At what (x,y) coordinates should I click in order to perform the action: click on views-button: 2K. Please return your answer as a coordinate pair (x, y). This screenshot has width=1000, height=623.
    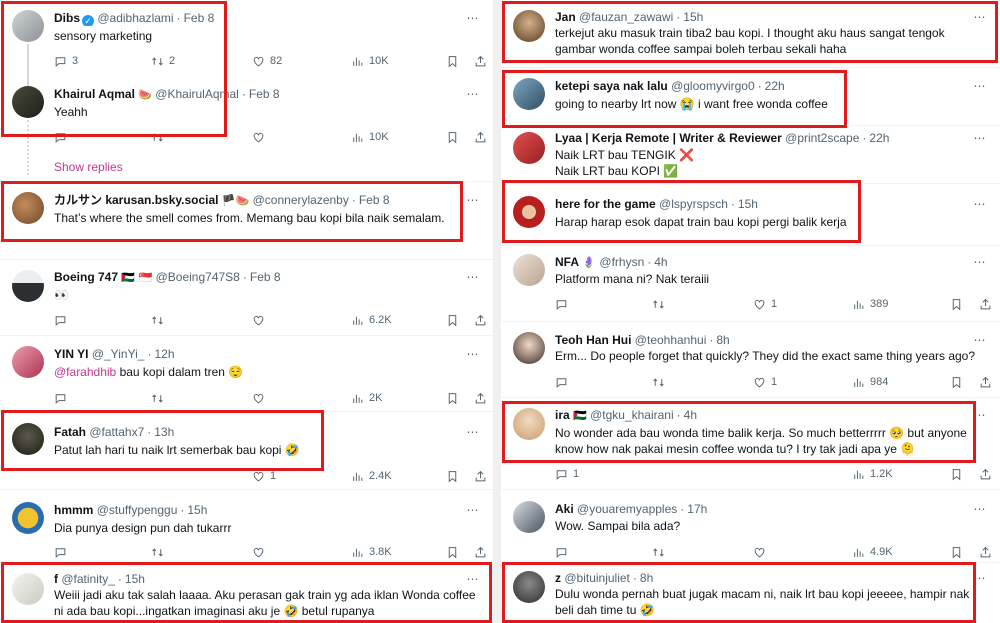
    Looking at the image, I should click on (366, 398).